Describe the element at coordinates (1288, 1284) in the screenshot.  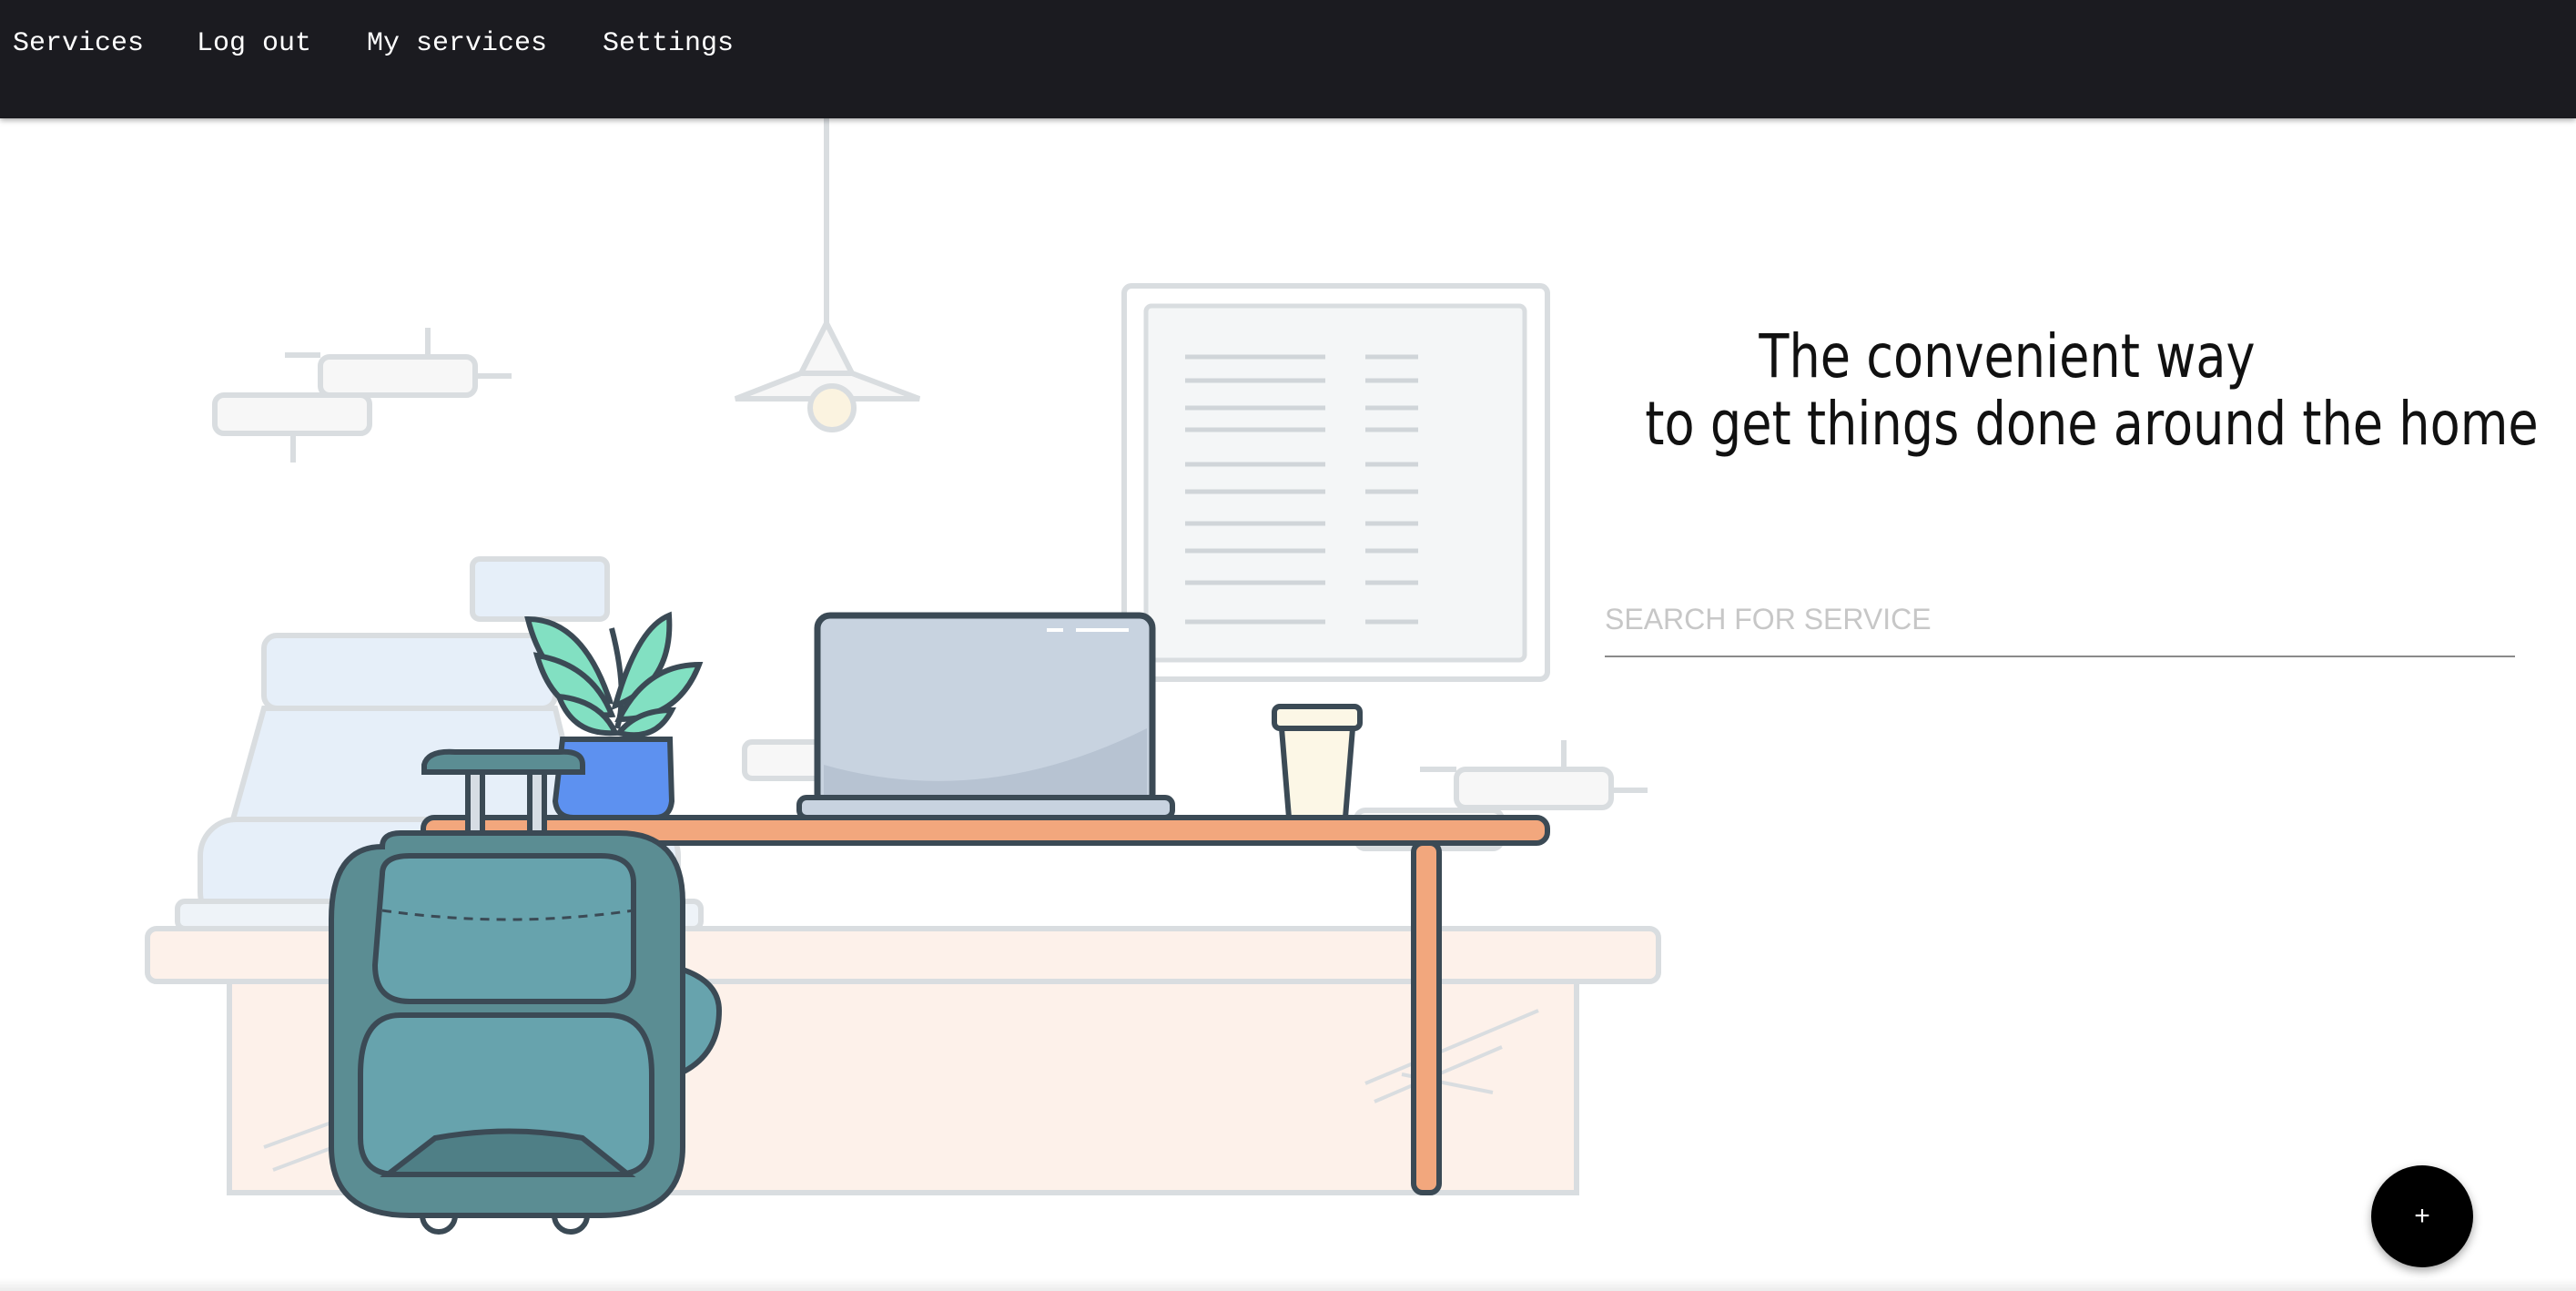
I see `page-bottom-shadow` at that location.